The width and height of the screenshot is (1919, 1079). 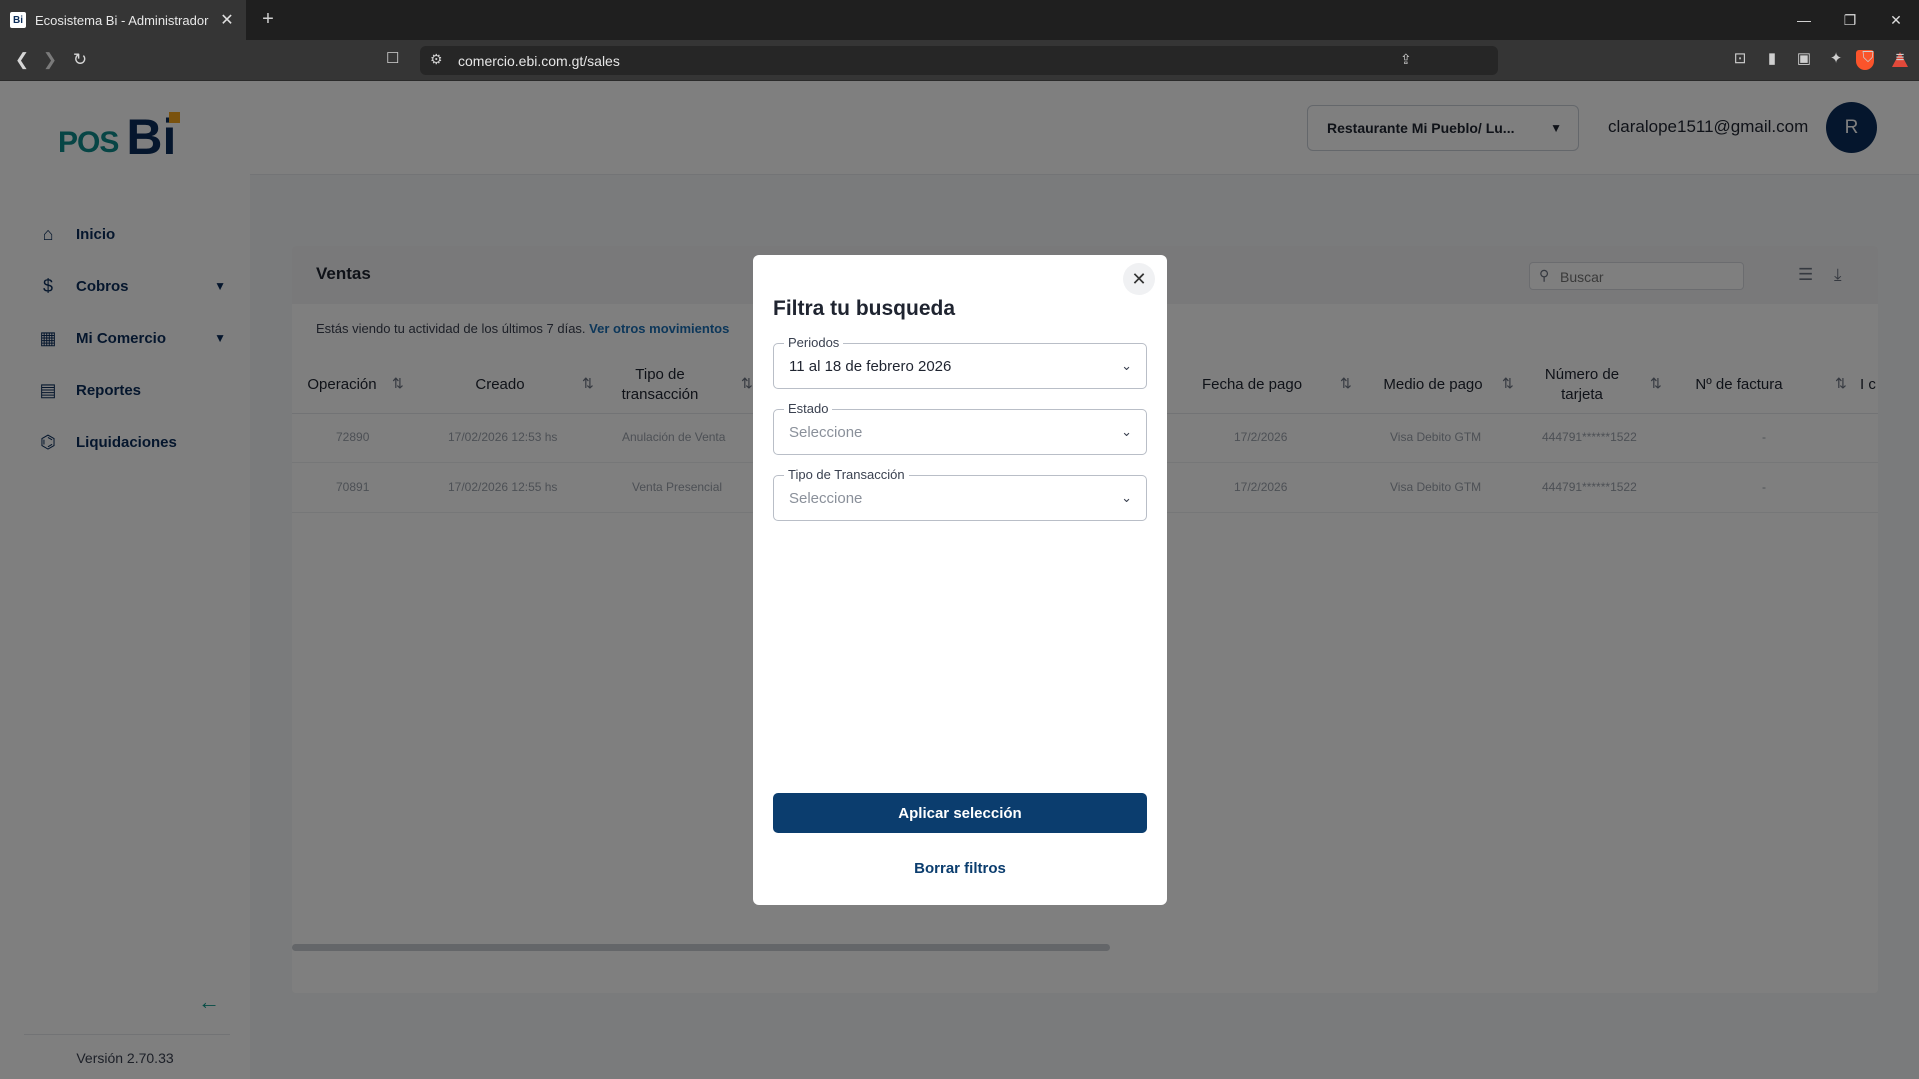 I want to click on vpn-icon: ⛉, so click(x=1868, y=58).